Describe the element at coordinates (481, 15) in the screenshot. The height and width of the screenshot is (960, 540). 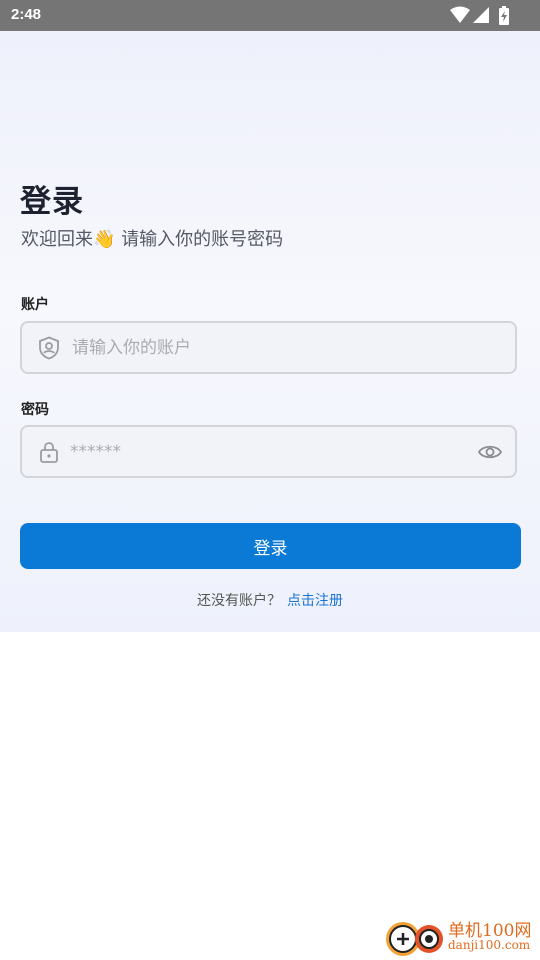
I see `signal-icon` at that location.